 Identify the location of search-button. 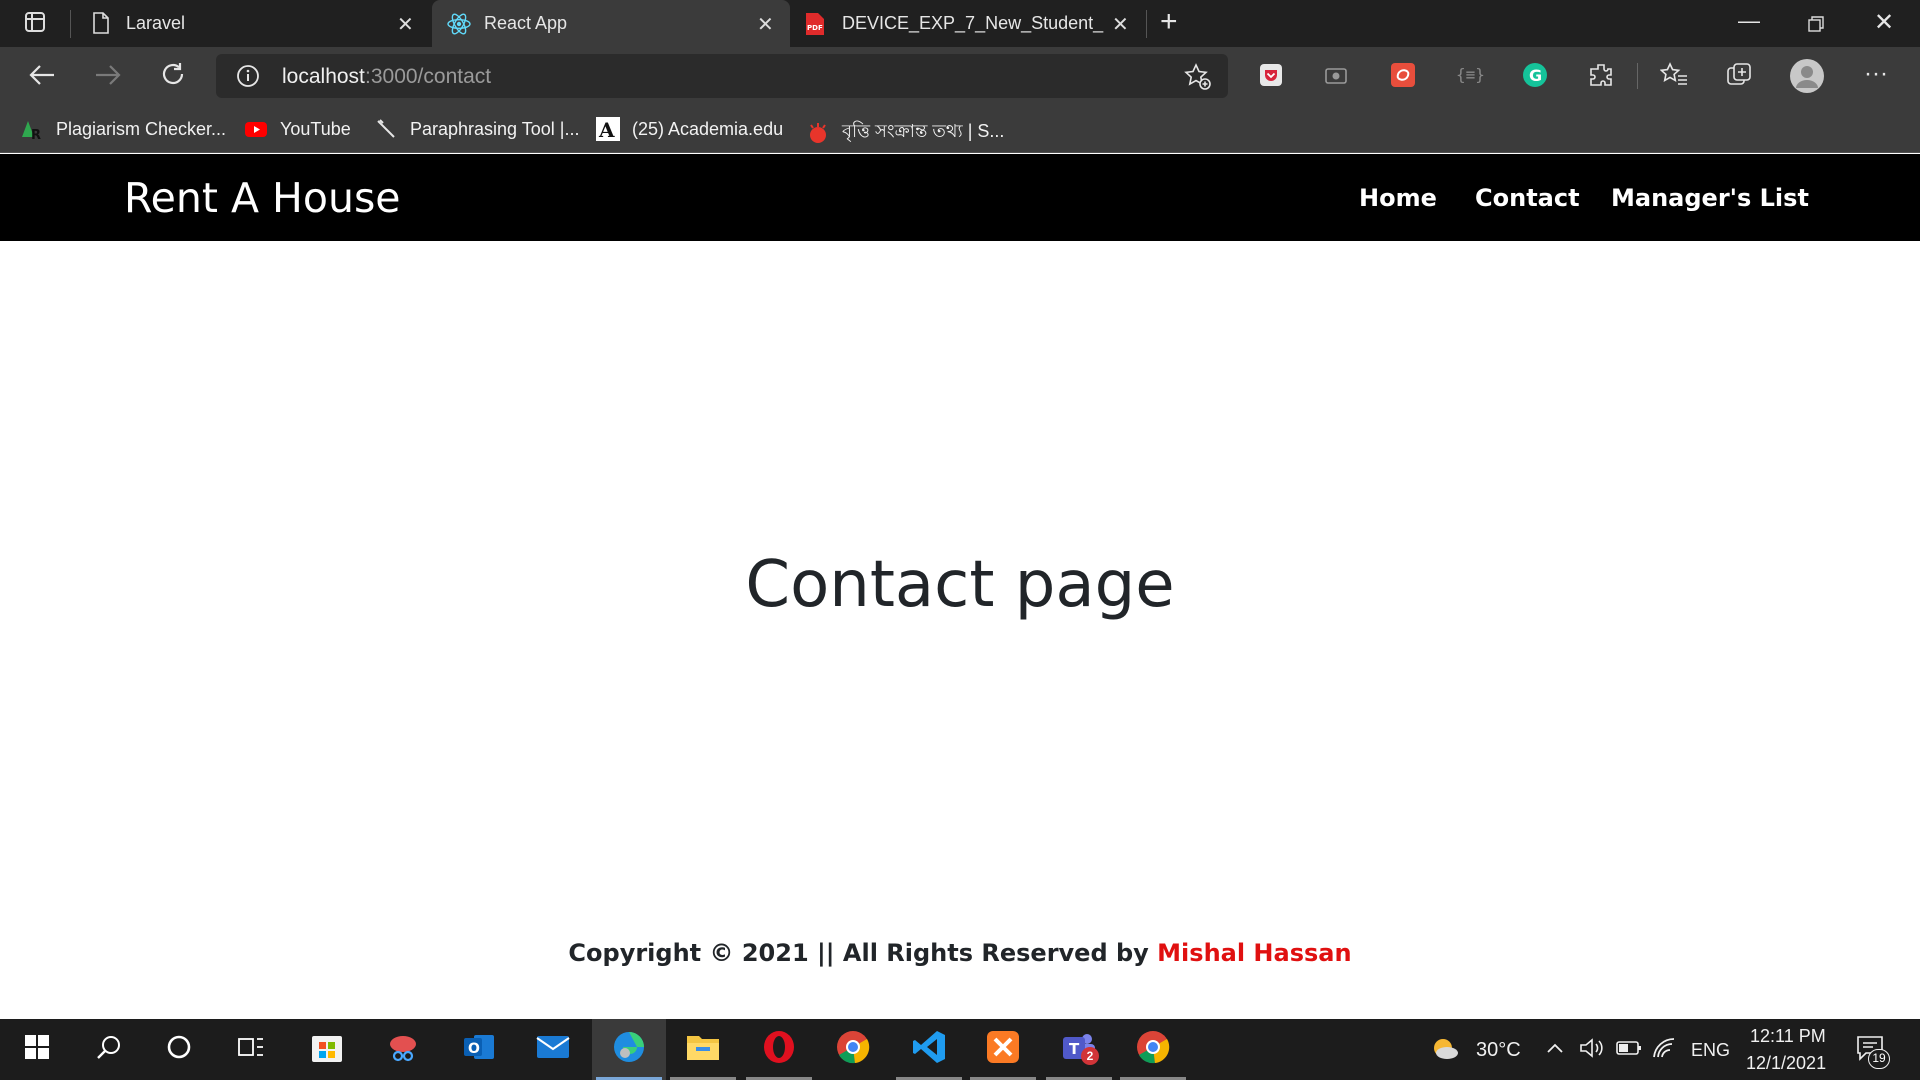
(109, 1049).